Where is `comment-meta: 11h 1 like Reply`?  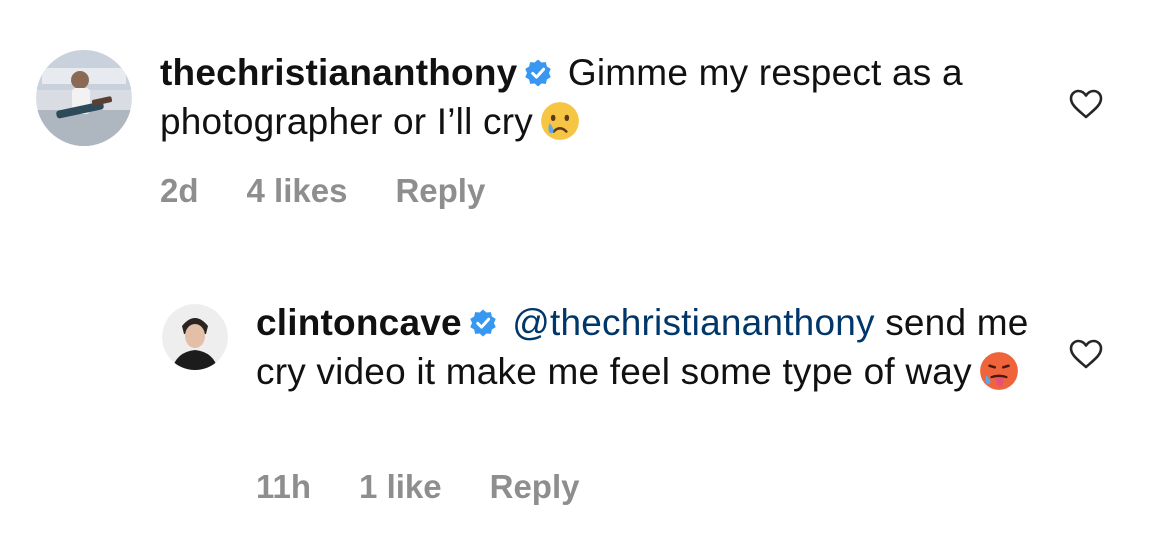 comment-meta: 11h 1 like Reply is located at coordinates (442, 487).